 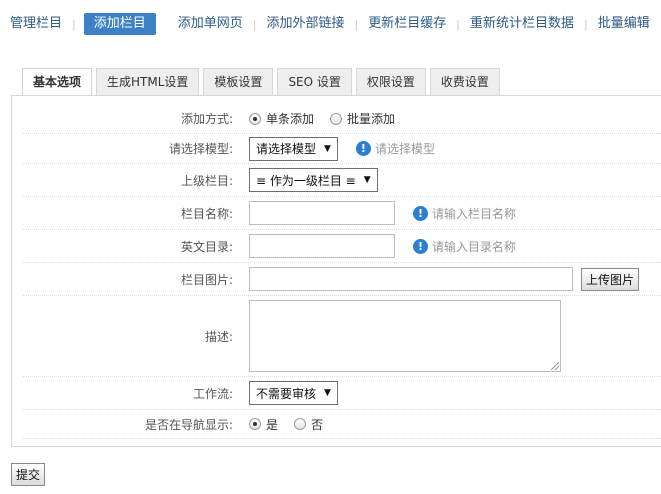 What do you see at coordinates (317, 424) in the screenshot?
I see `radio-label: 否` at bounding box center [317, 424].